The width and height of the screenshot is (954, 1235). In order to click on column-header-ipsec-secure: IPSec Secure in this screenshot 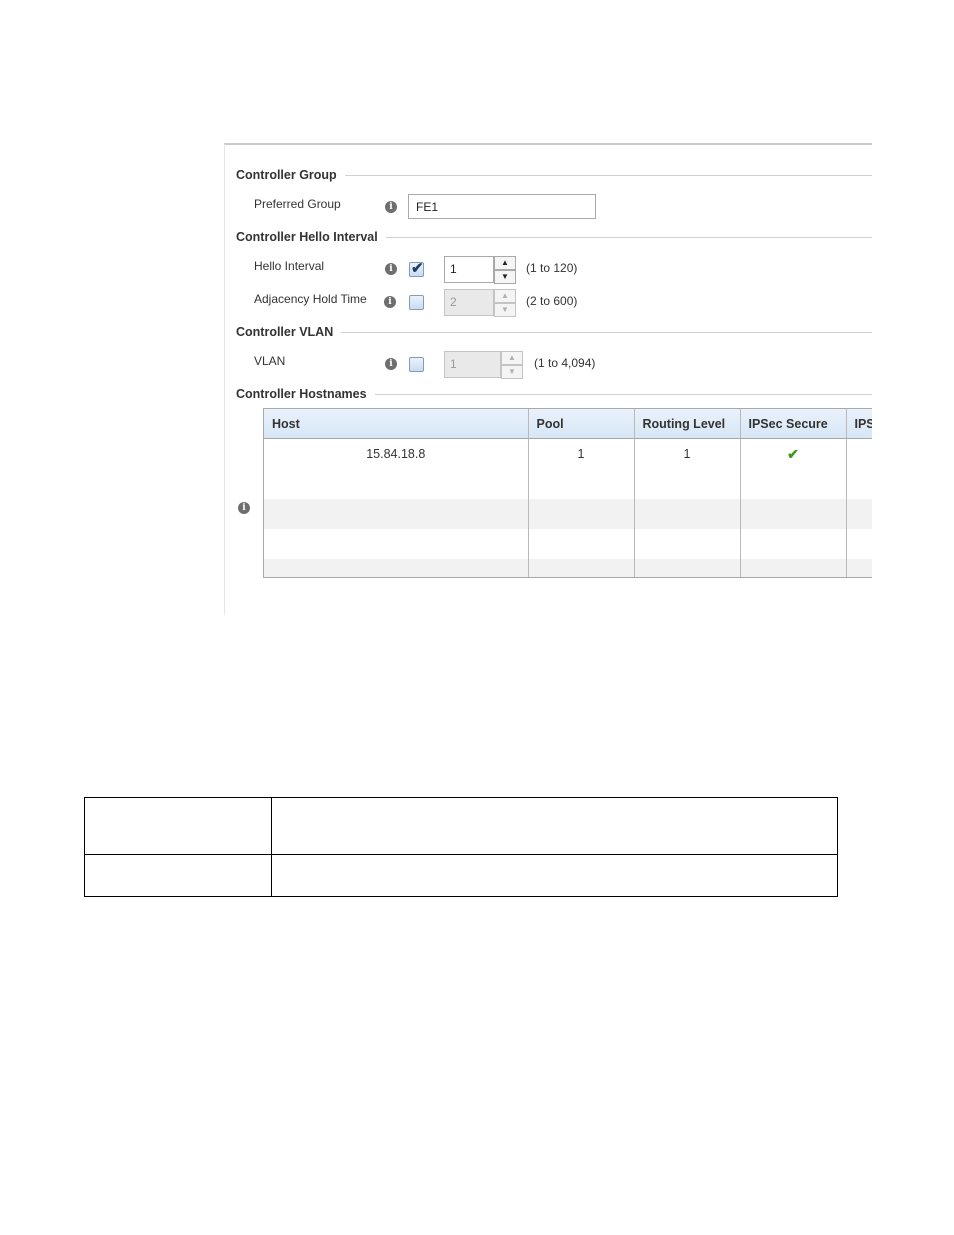, I will do `click(793, 424)`.